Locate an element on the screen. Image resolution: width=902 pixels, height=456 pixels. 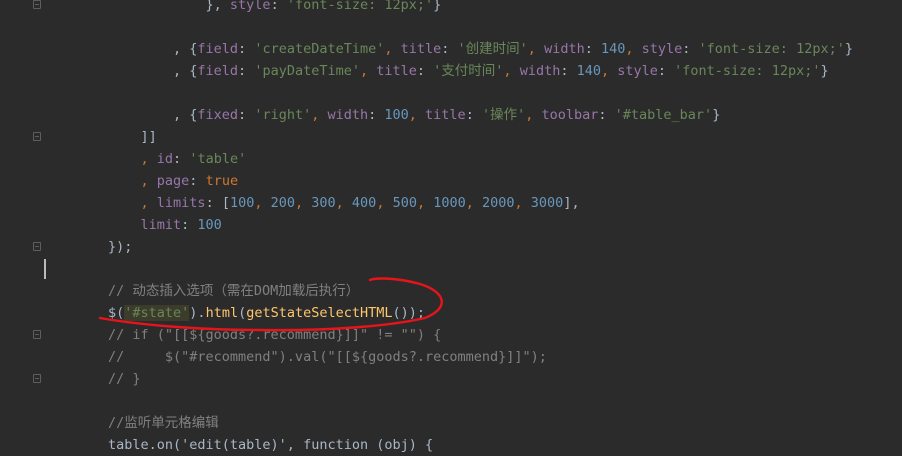
code-line: // } is located at coordinates (124, 379).